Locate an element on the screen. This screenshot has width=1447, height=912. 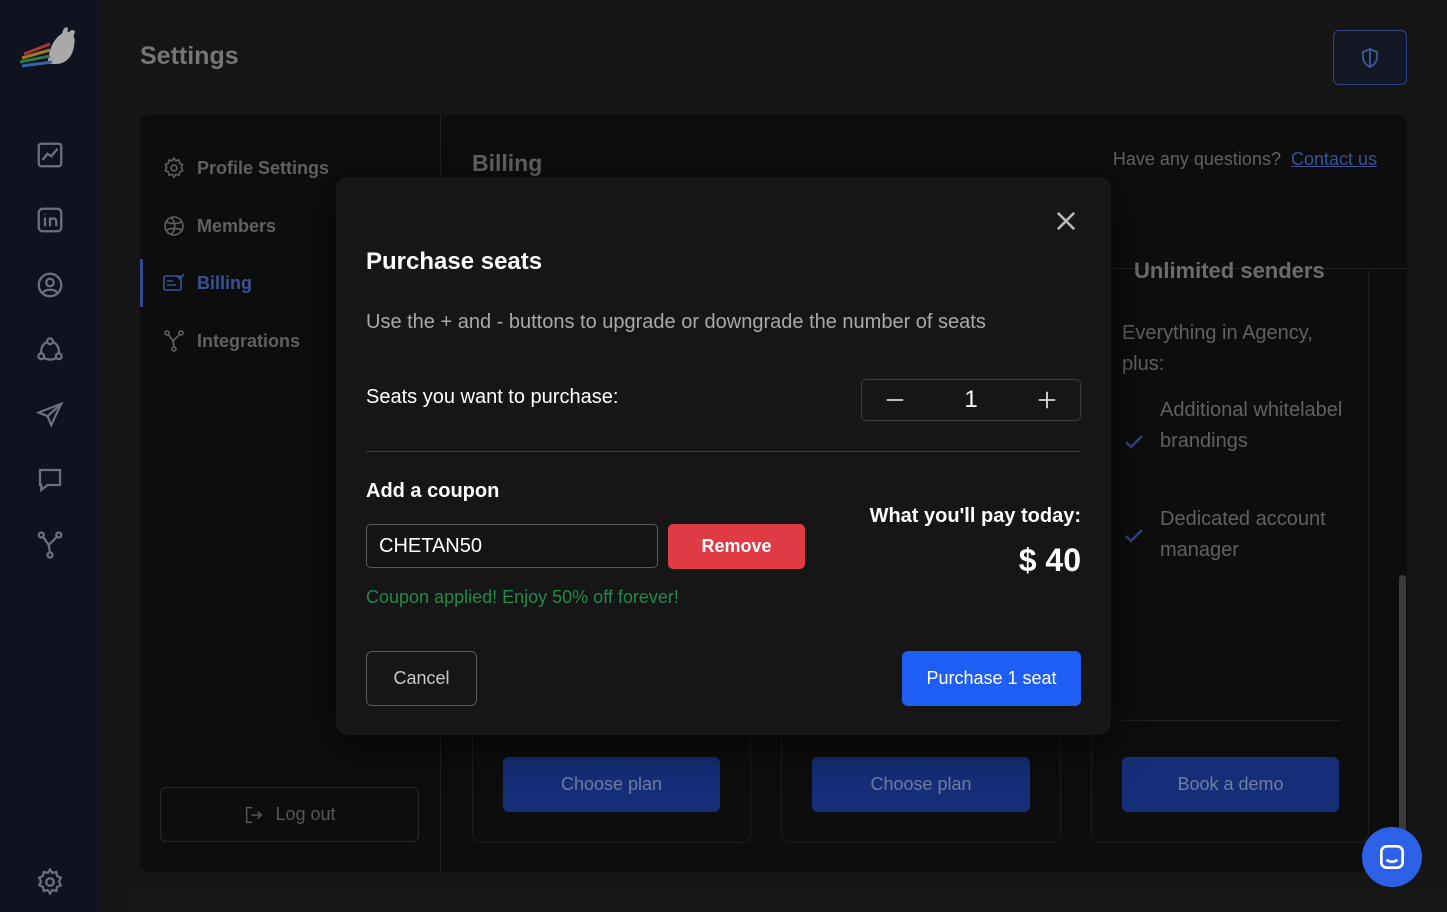
pay-today-label: What you'll pay today: is located at coordinates (975, 516).